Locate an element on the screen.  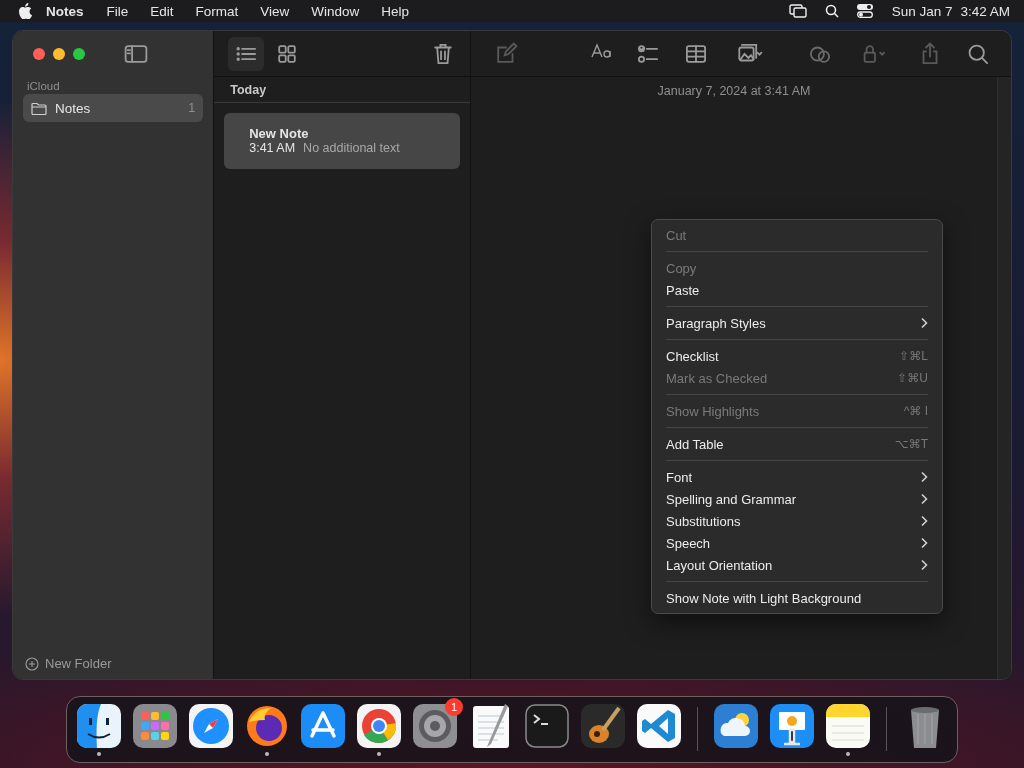
compass-icon is located at coordinates (211, 726).